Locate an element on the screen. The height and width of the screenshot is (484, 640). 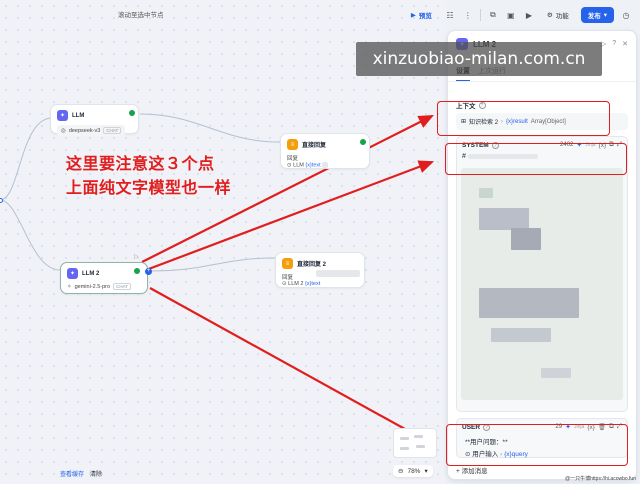
answer-node: ≡ 直接回复 回复 ⊙ LLM {x}text is located at coordinates (325, 151).